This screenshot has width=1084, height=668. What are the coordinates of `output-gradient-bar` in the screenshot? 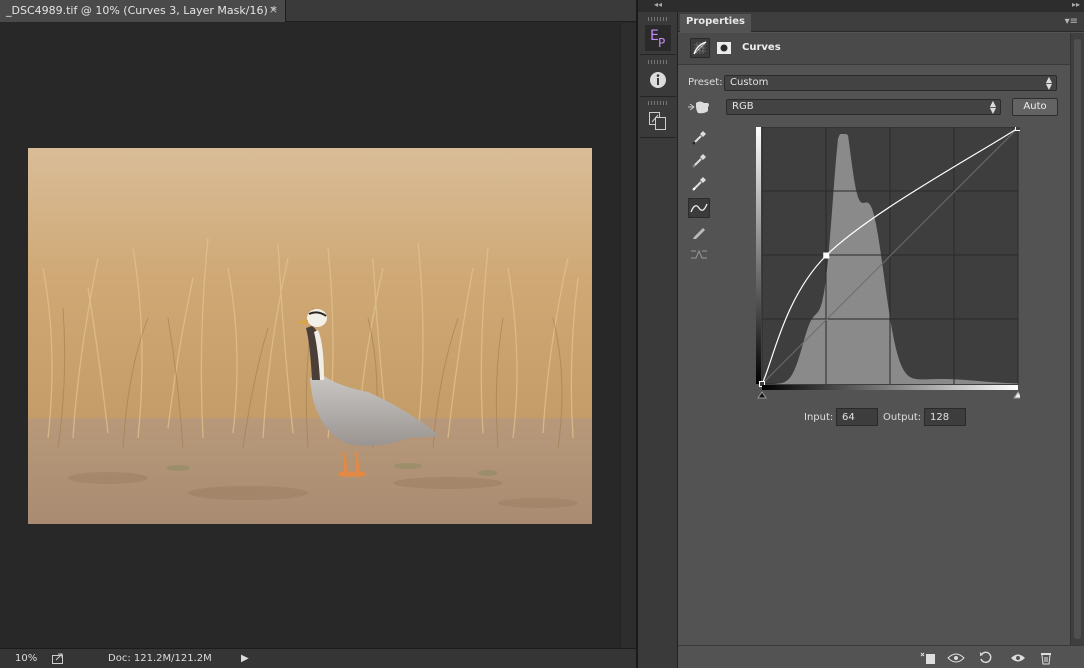 It's located at (758, 255).